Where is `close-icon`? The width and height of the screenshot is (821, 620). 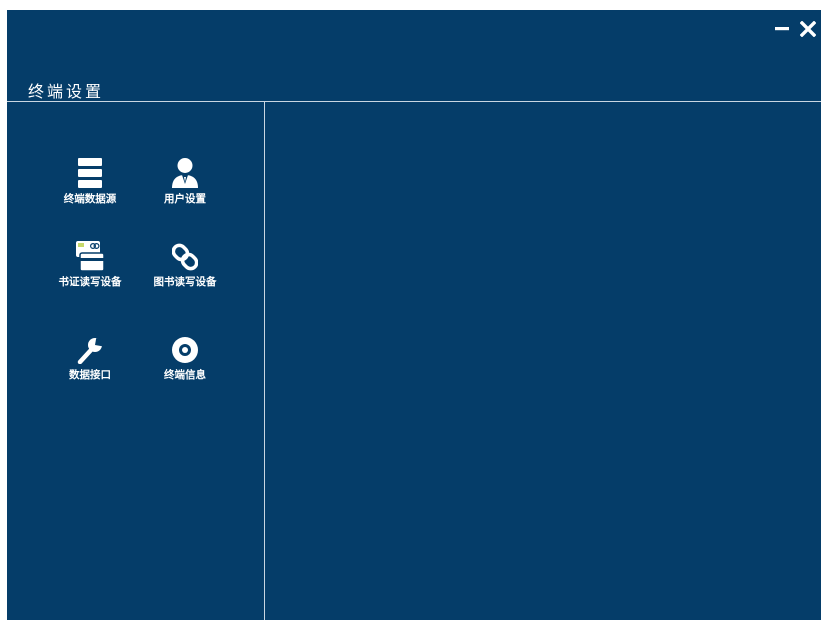 close-icon is located at coordinates (808, 29).